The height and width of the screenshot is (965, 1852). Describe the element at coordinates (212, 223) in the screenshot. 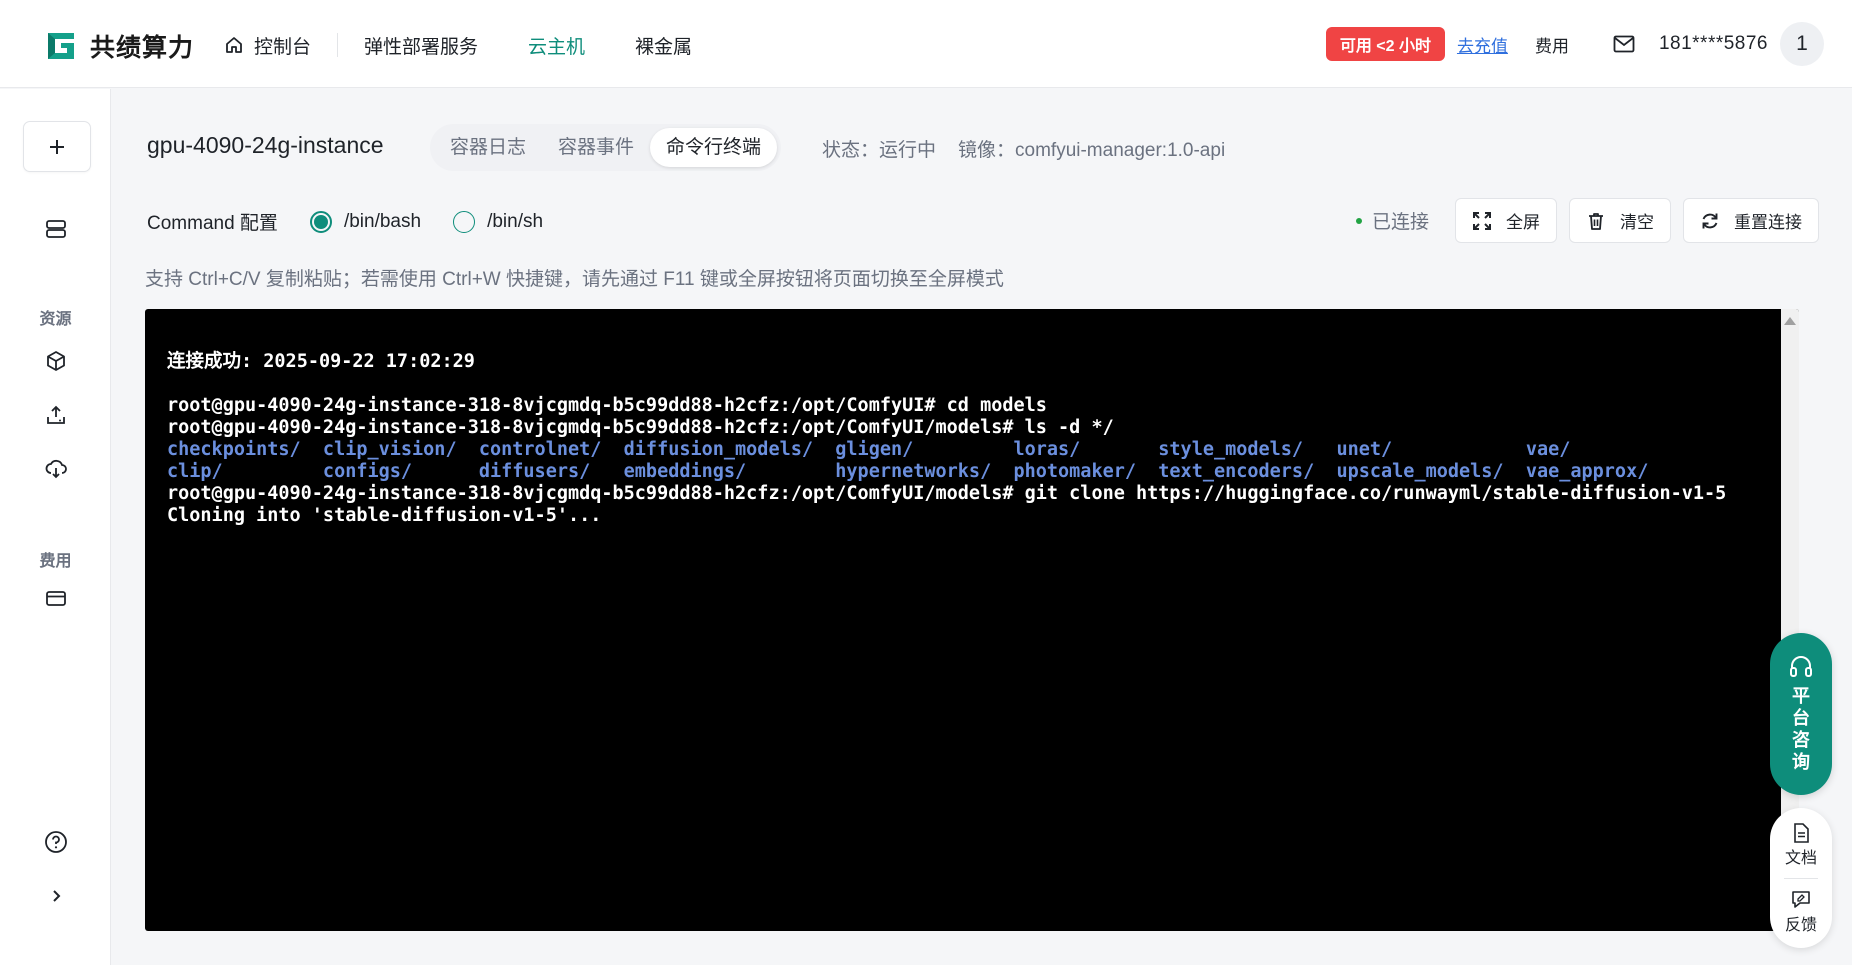

I see `command-label: Command 配置` at that location.